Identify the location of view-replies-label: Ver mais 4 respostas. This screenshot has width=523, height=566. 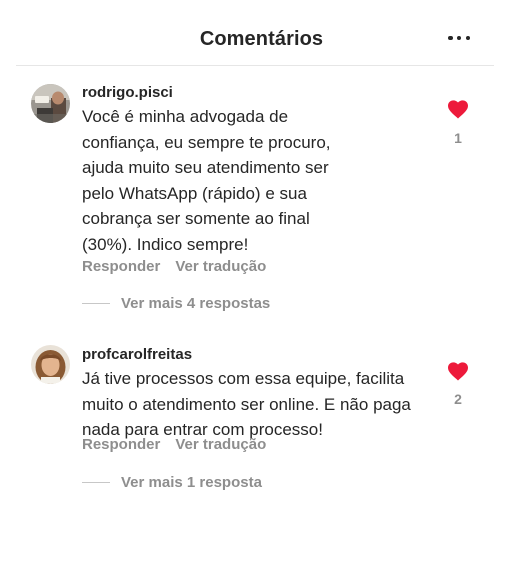
(196, 303).